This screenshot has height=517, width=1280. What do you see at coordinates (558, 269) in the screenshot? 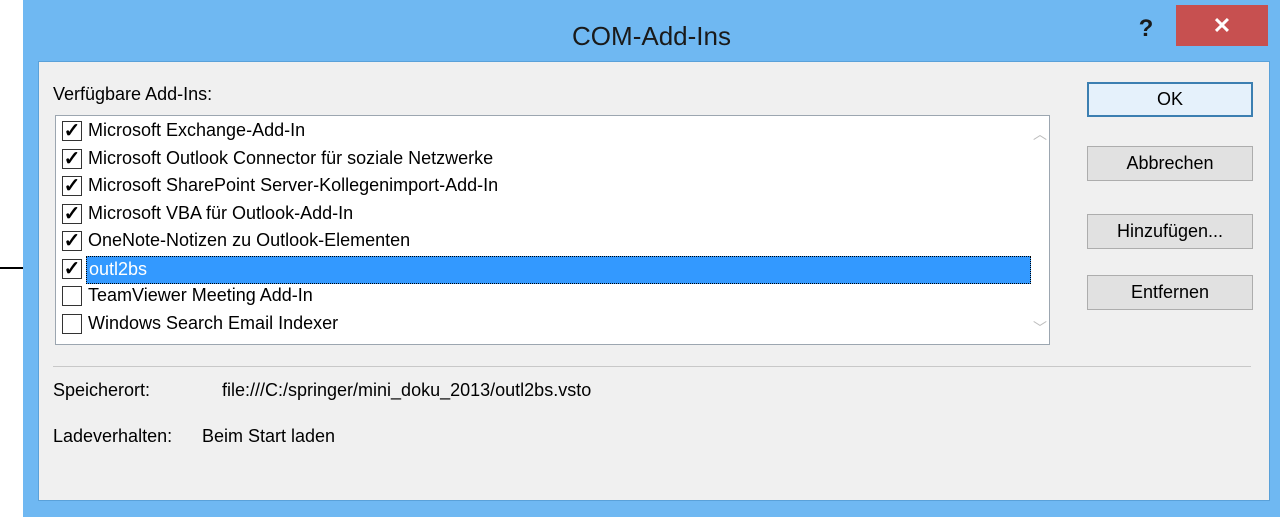
I see `list-item-label-area: outl2bs` at bounding box center [558, 269].